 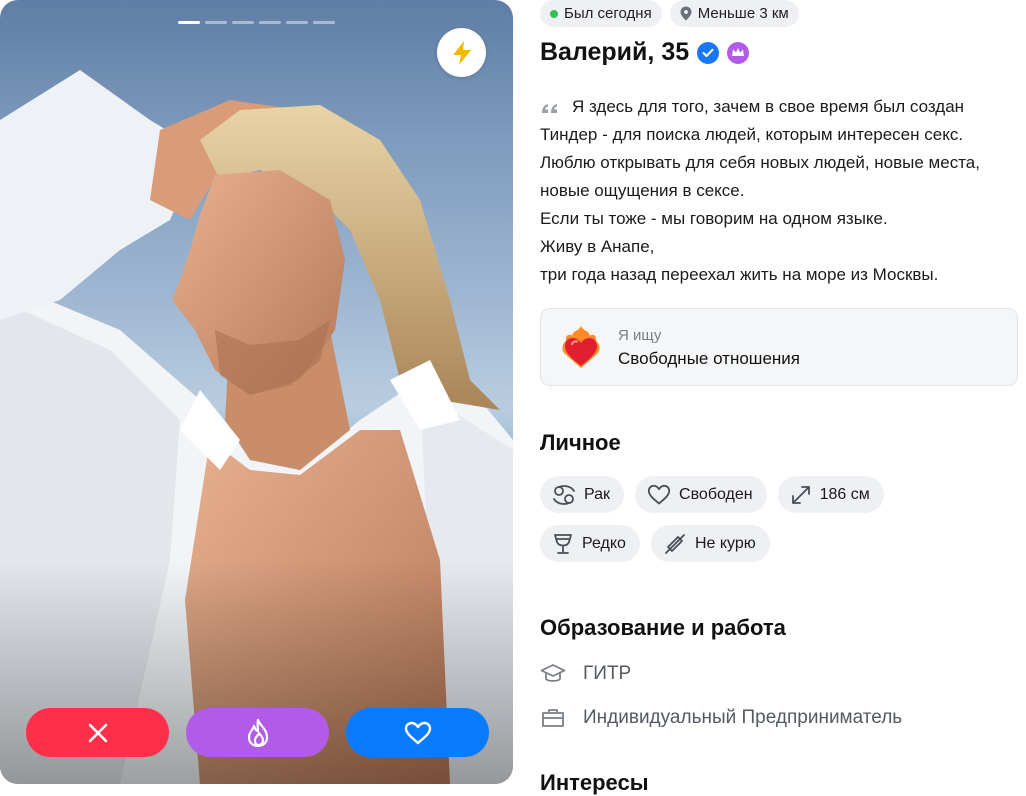 I want to click on education-row: ГИТР, so click(x=585, y=674).